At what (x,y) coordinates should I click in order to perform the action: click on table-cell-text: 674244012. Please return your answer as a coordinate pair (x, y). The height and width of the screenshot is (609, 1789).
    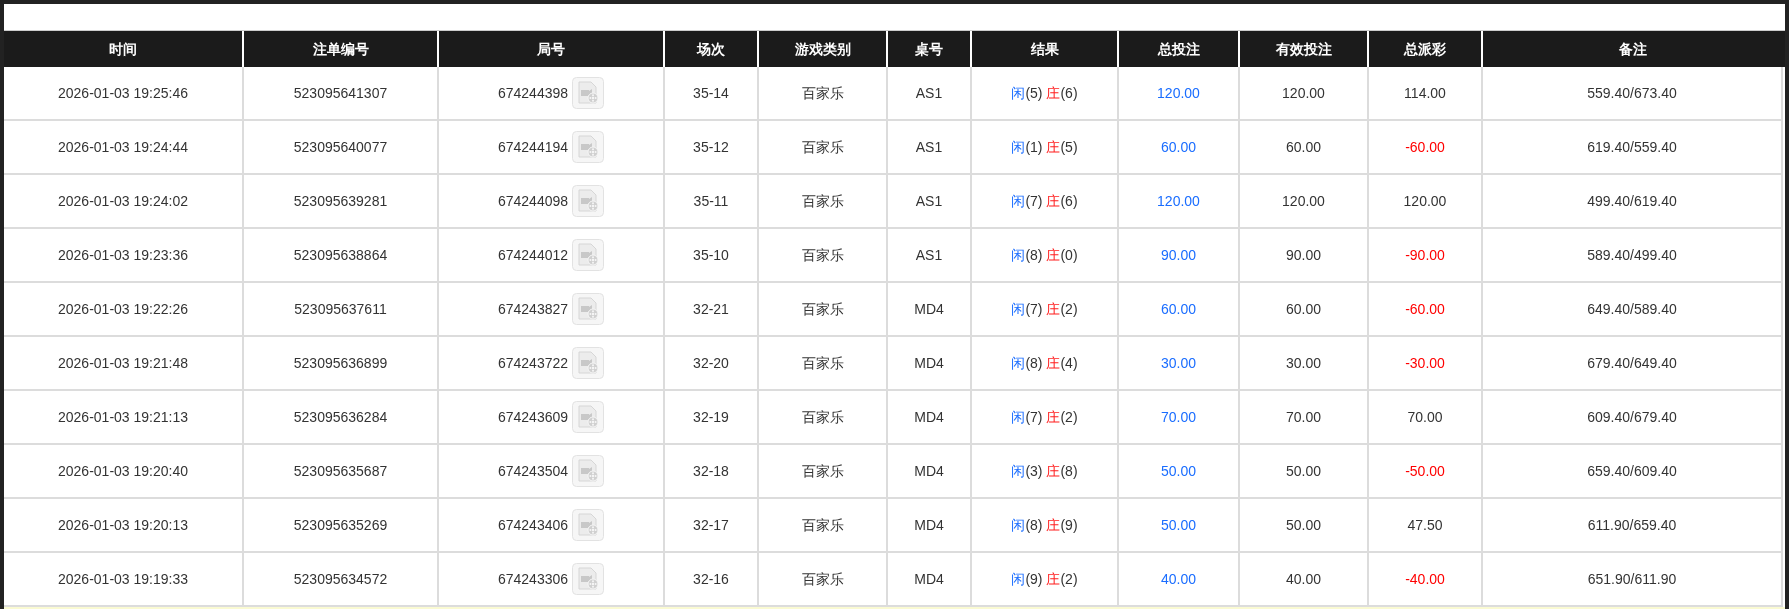
    Looking at the image, I should click on (533, 255).